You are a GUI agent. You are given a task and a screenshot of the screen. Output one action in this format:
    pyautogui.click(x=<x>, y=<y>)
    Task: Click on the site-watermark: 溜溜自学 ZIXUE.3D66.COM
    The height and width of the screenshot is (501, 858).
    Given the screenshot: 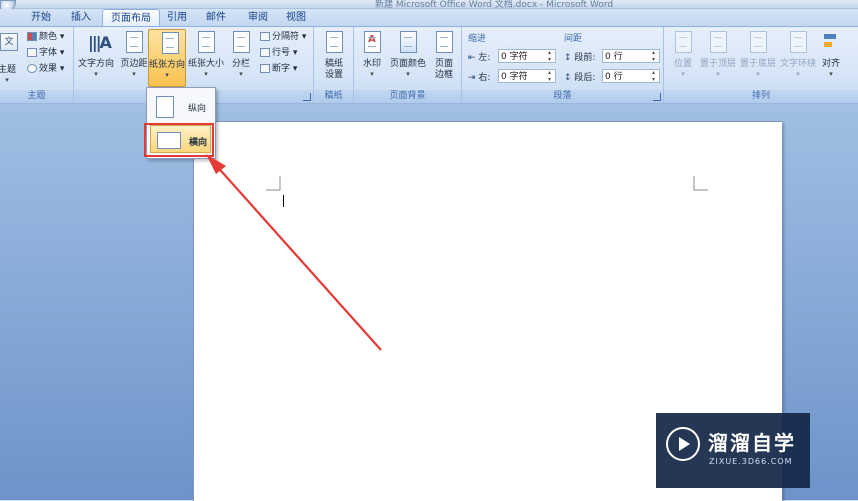 What is the action you would take?
    pyautogui.click(x=733, y=450)
    